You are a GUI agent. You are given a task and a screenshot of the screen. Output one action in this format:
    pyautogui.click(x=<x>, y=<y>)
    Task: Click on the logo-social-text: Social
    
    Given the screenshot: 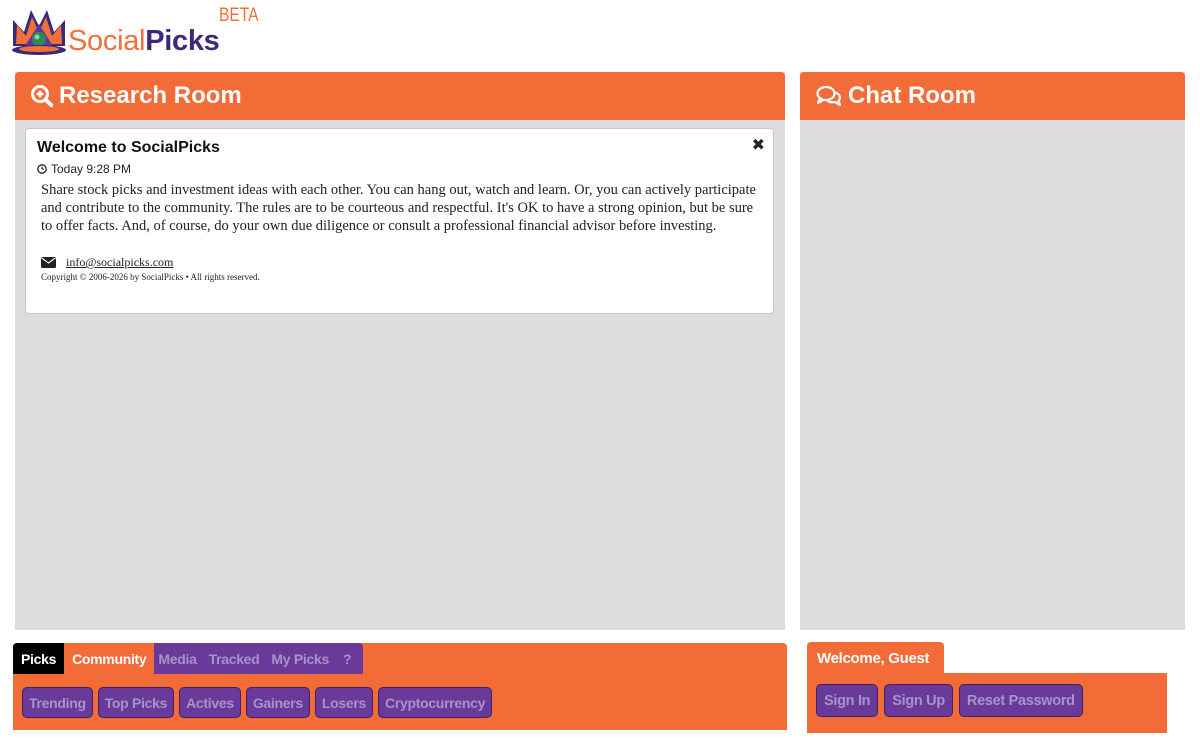 What is the action you would take?
    pyautogui.click(x=107, y=41)
    